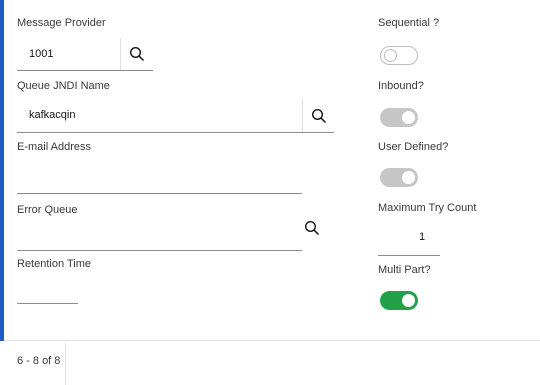 The width and height of the screenshot is (540, 385). I want to click on email-address-label: E-mail Address, so click(54, 147).